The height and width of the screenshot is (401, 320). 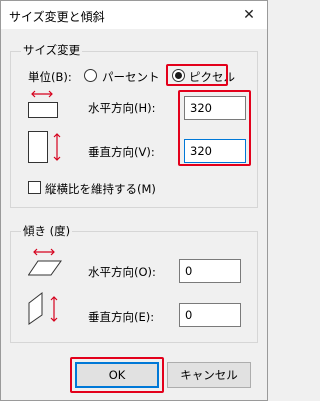 I want to click on percent-radio, so click(x=90, y=75).